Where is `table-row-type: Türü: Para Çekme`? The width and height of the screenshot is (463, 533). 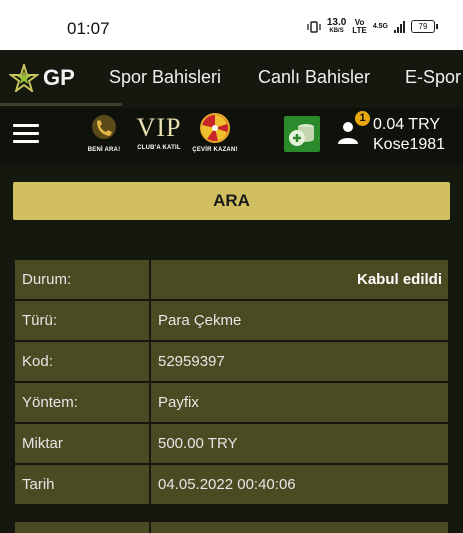 table-row-type: Türü: Para Çekme is located at coordinates (231, 320).